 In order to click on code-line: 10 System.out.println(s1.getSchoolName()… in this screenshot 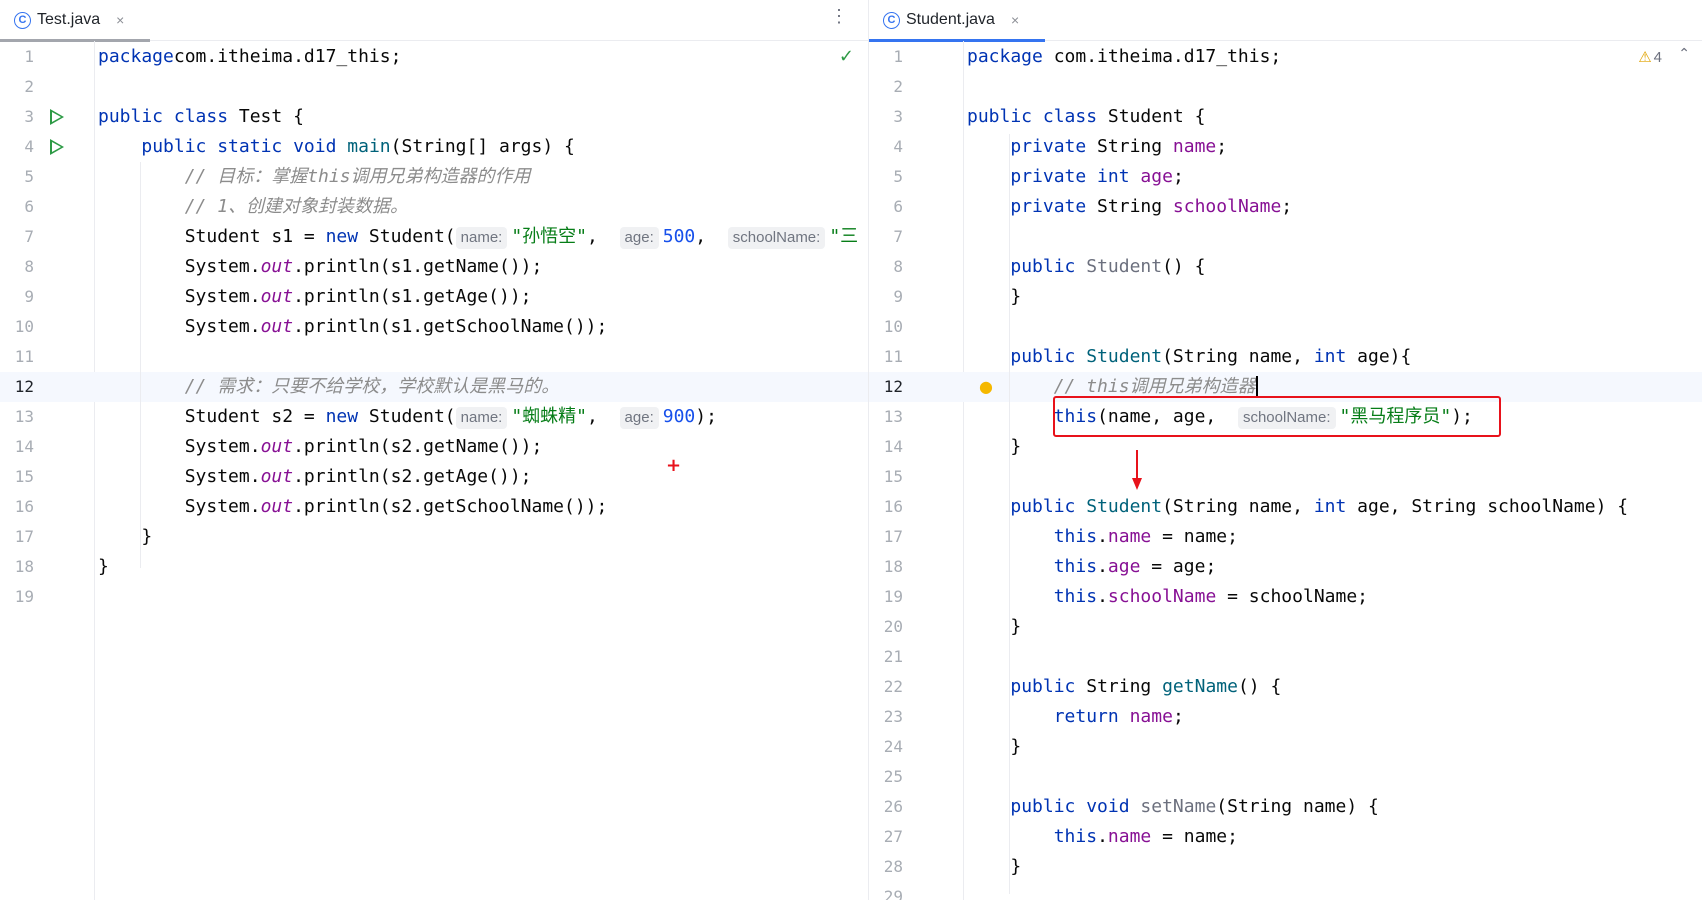, I will do `click(434, 327)`.